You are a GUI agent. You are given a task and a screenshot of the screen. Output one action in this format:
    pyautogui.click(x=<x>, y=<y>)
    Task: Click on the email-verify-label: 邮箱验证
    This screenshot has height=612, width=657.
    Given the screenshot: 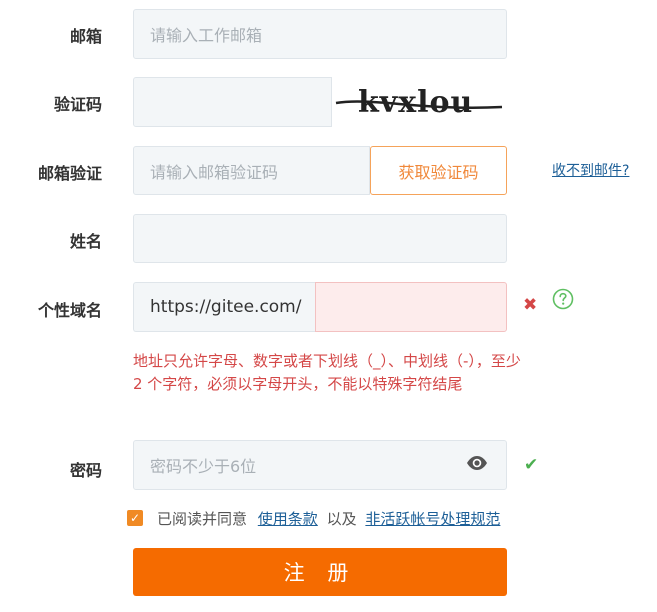 What is the action you would take?
    pyautogui.click(x=69, y=173)
    